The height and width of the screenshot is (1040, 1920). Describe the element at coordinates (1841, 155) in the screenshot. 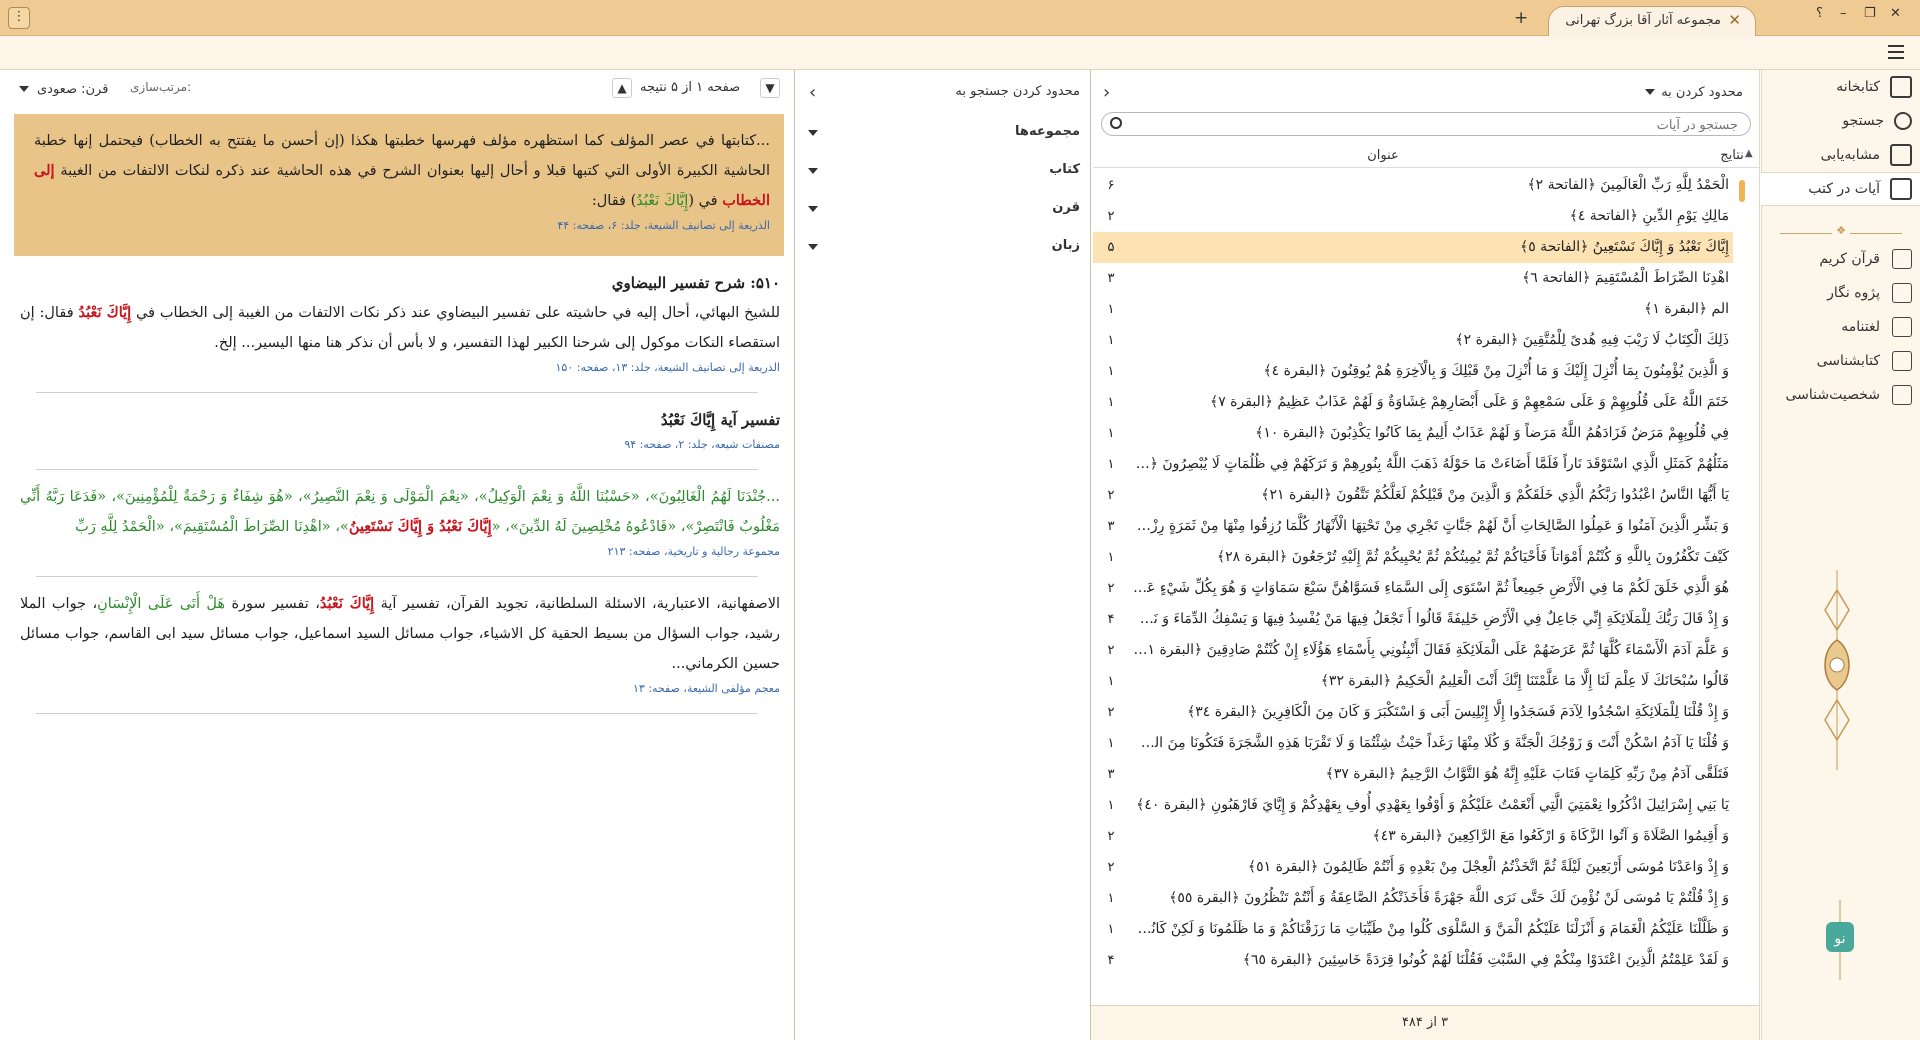

I see `sidebar-item: مشابه‌یابی` at that location.